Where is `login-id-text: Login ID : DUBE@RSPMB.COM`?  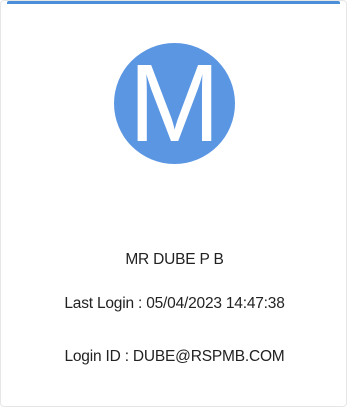
login-id-text: Login ID : DUBE@RSPMB.COM is located at coordinates (174, 356).